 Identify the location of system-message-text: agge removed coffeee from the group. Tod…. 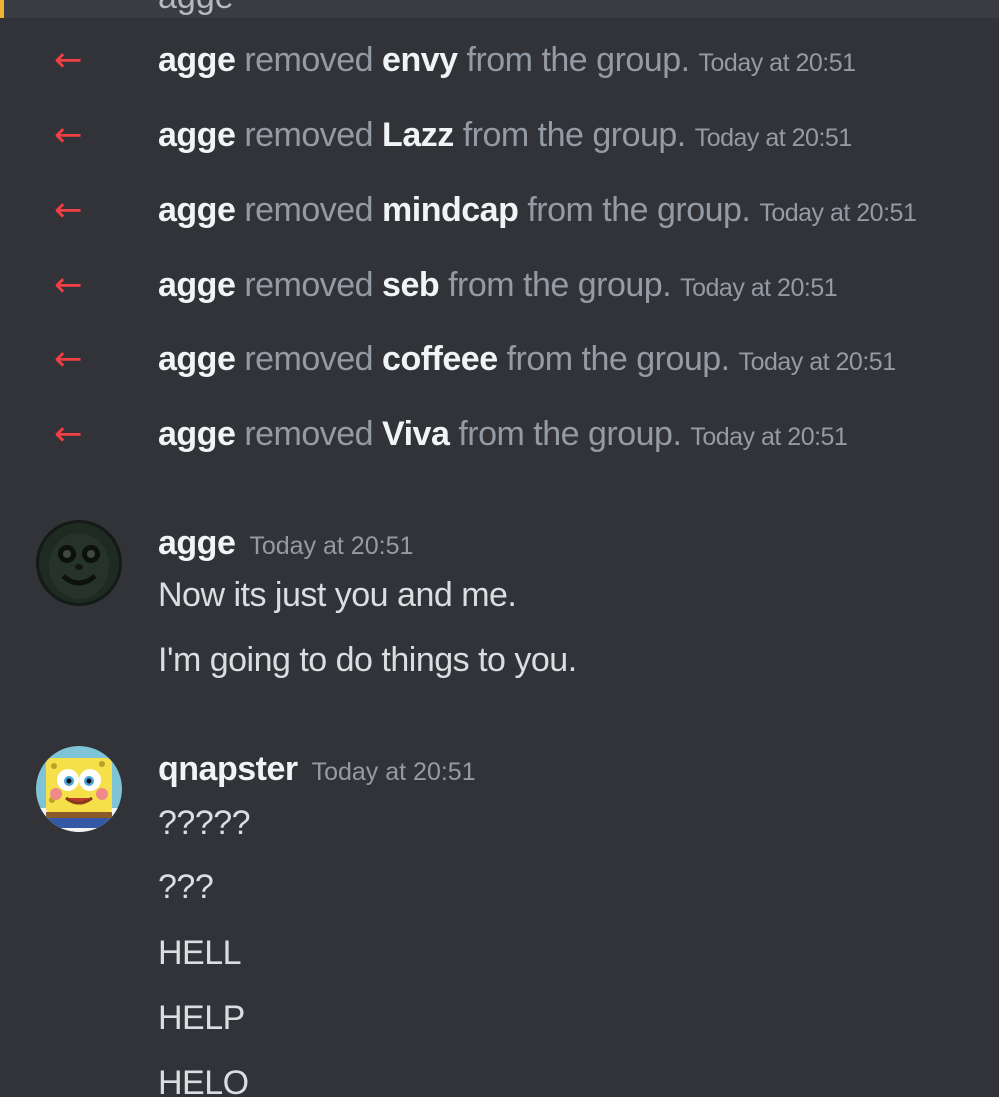
(527, 360).